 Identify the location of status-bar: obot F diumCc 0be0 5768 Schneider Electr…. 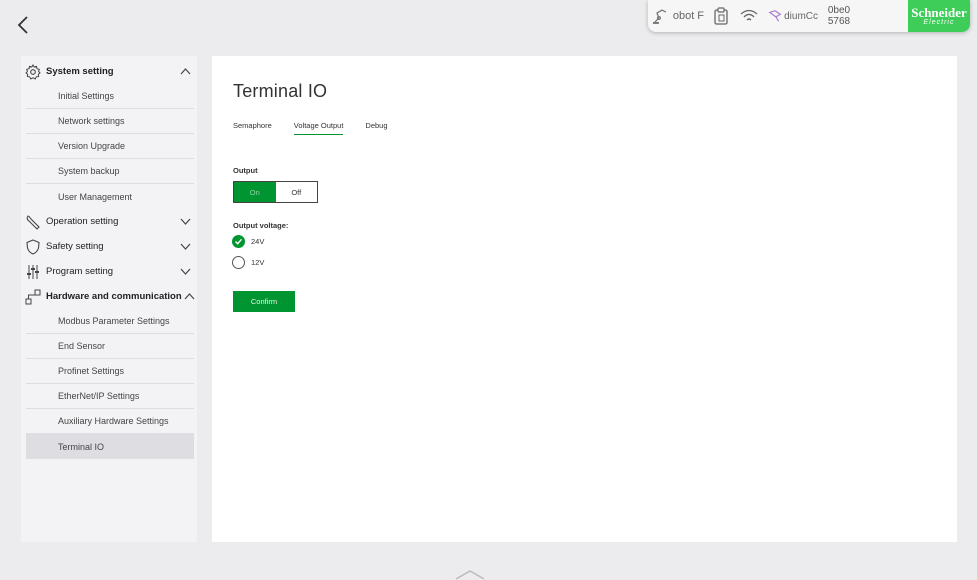
(809, 16).